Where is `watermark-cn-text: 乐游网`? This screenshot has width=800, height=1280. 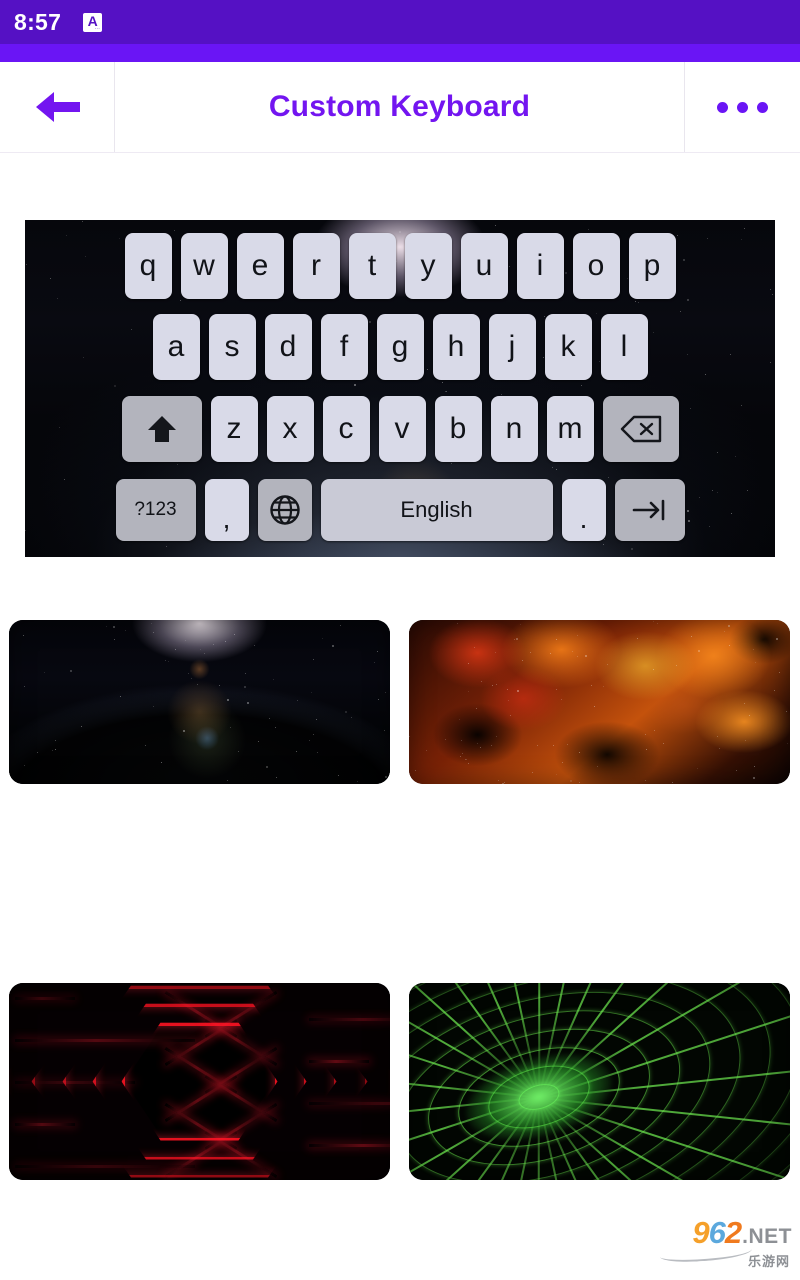 watermark-cn-text: 乐游网 is located at coordinates (768, 1261).